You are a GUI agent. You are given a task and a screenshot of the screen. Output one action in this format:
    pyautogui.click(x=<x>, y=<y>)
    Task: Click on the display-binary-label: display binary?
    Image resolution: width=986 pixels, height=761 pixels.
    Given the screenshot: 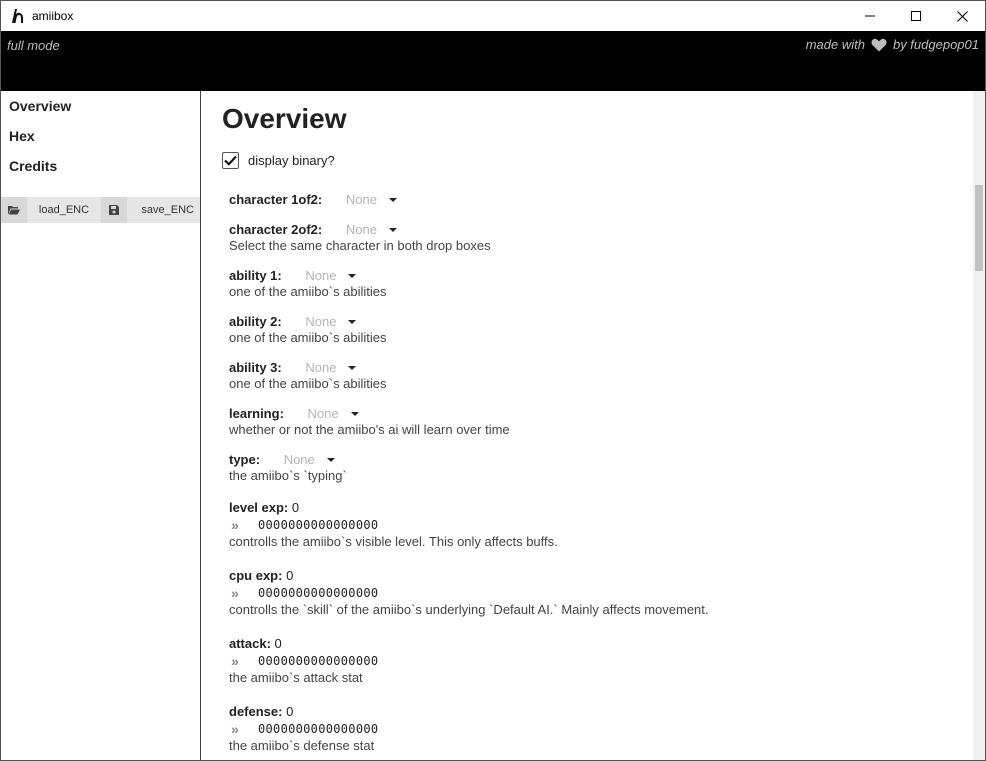 What is the action you would take?
    pyautogui.click(x=291, y=160)
    